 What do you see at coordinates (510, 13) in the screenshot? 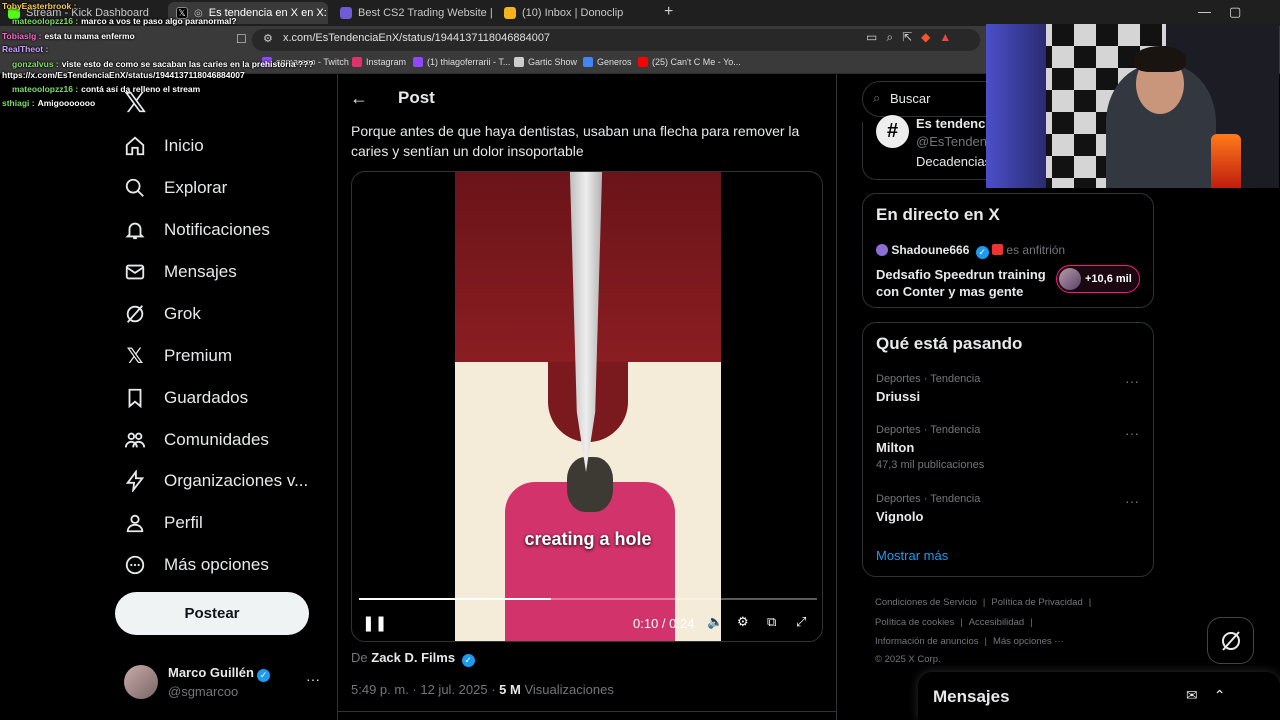
I see `donoclip-favicon-icon` at bounding box center [510, 13].